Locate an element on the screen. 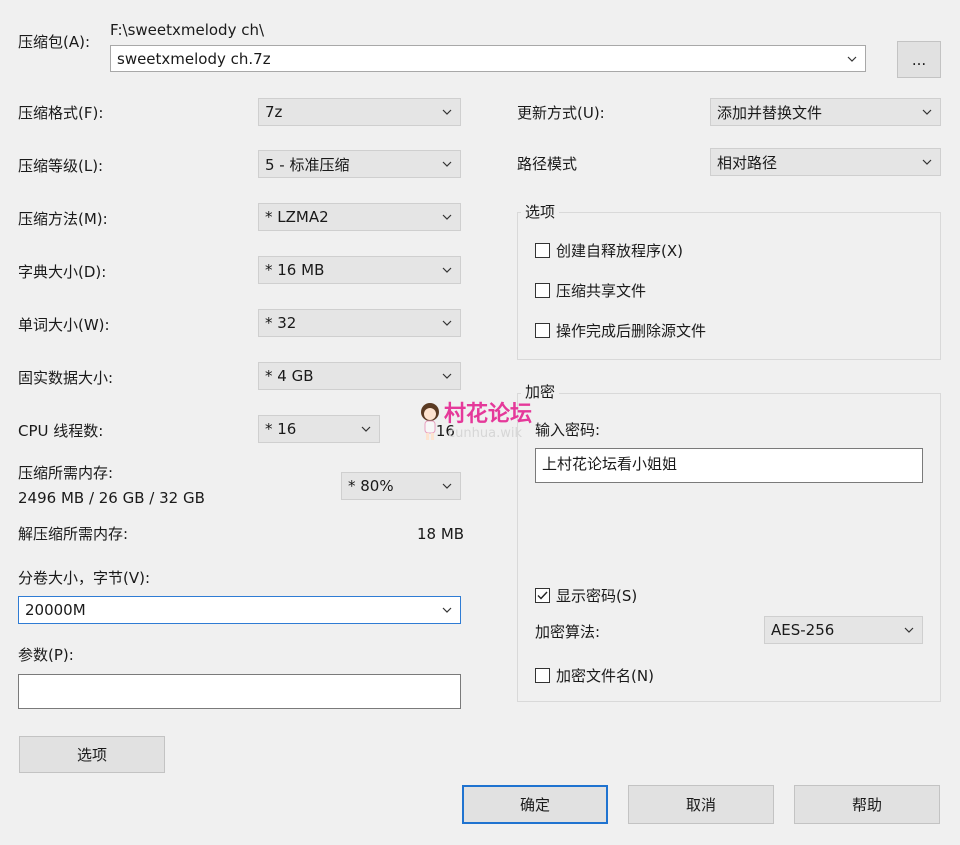 The height and width of the screenshot is (845, 960). split-size-combo: 20000M is located at coordinates (239, 610).